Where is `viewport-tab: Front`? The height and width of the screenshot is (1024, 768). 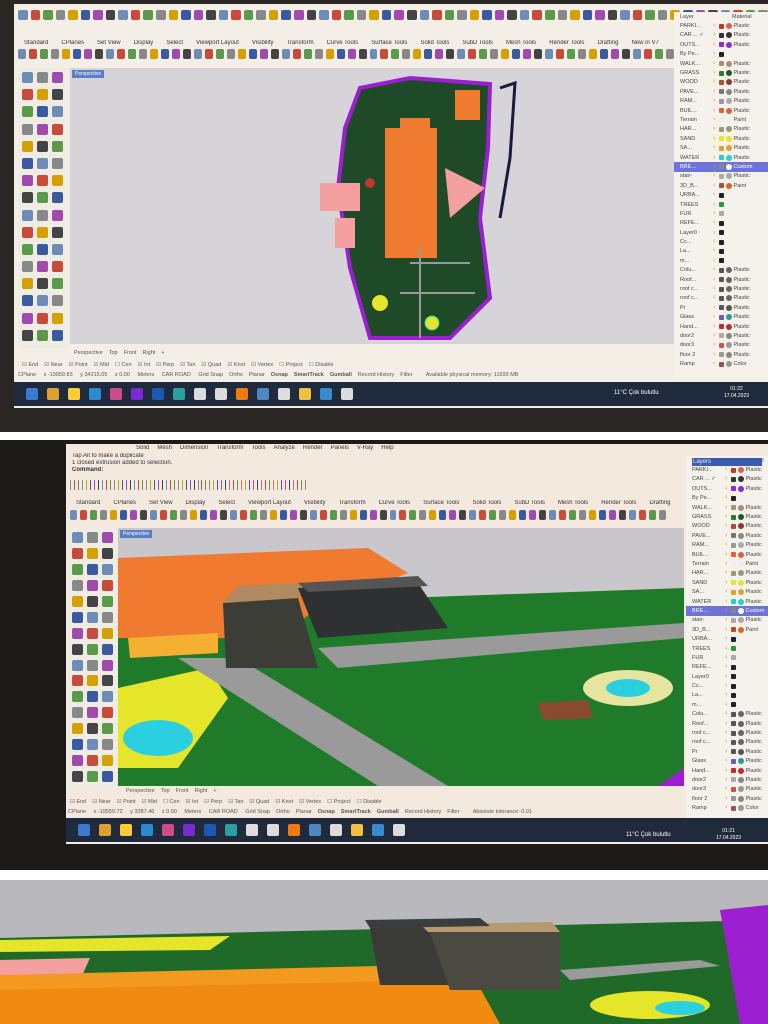
viewport-tab: Front is located at coordinates (182, 791).